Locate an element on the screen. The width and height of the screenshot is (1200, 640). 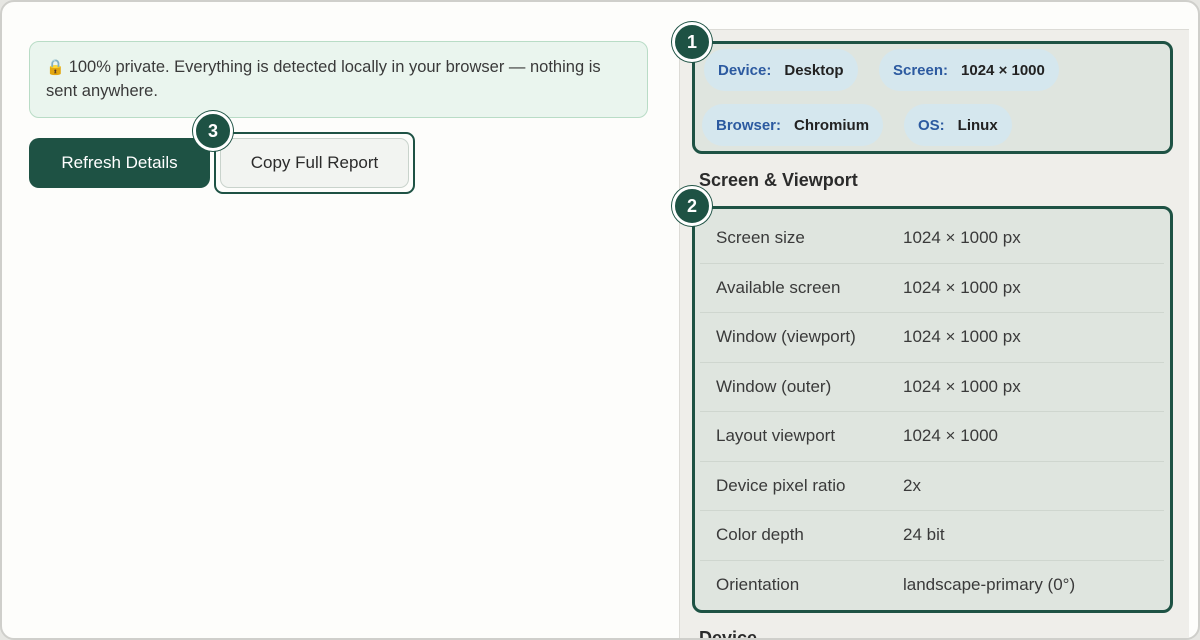
row-label: Color depth is located at coordinates (760, 535).